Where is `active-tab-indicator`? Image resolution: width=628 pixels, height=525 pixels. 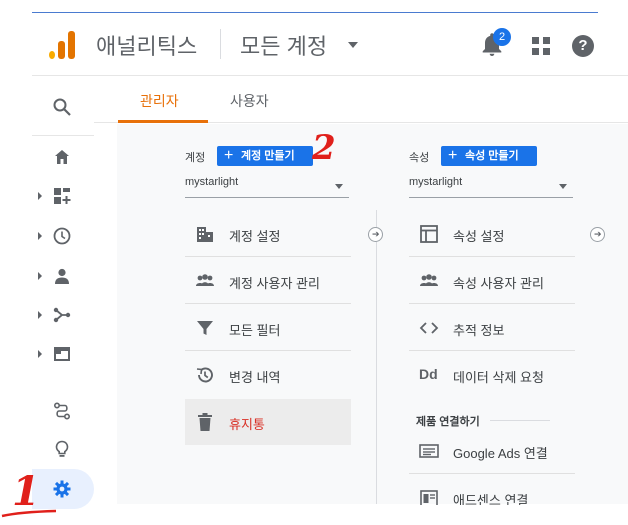 active-tab-indicator is located at coordinates (163, 121).